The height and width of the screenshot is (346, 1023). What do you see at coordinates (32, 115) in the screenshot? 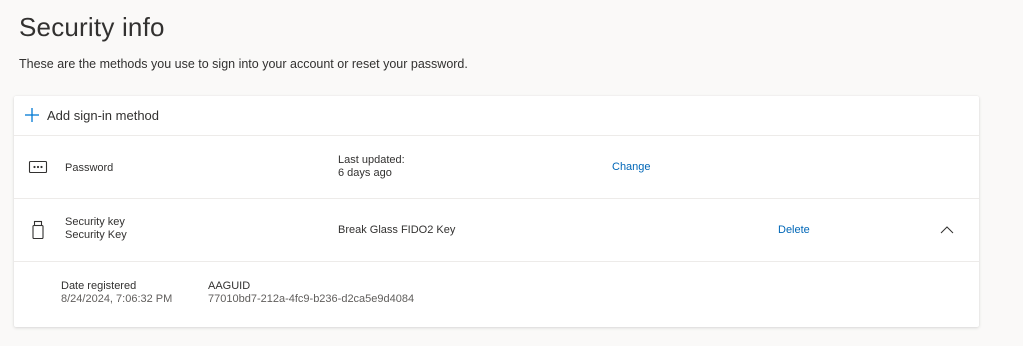
I see `plus-icon` at bounding box center [32, 115].